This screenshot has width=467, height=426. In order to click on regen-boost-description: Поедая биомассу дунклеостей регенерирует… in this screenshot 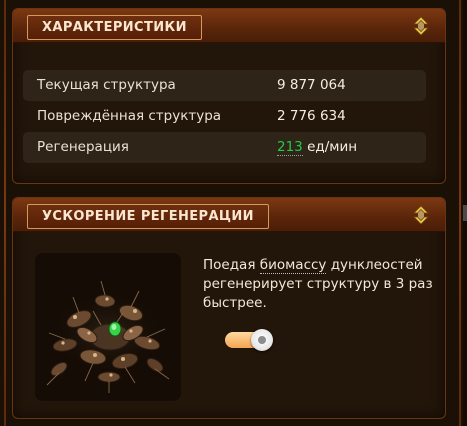, I will do `click(323, 284)`.